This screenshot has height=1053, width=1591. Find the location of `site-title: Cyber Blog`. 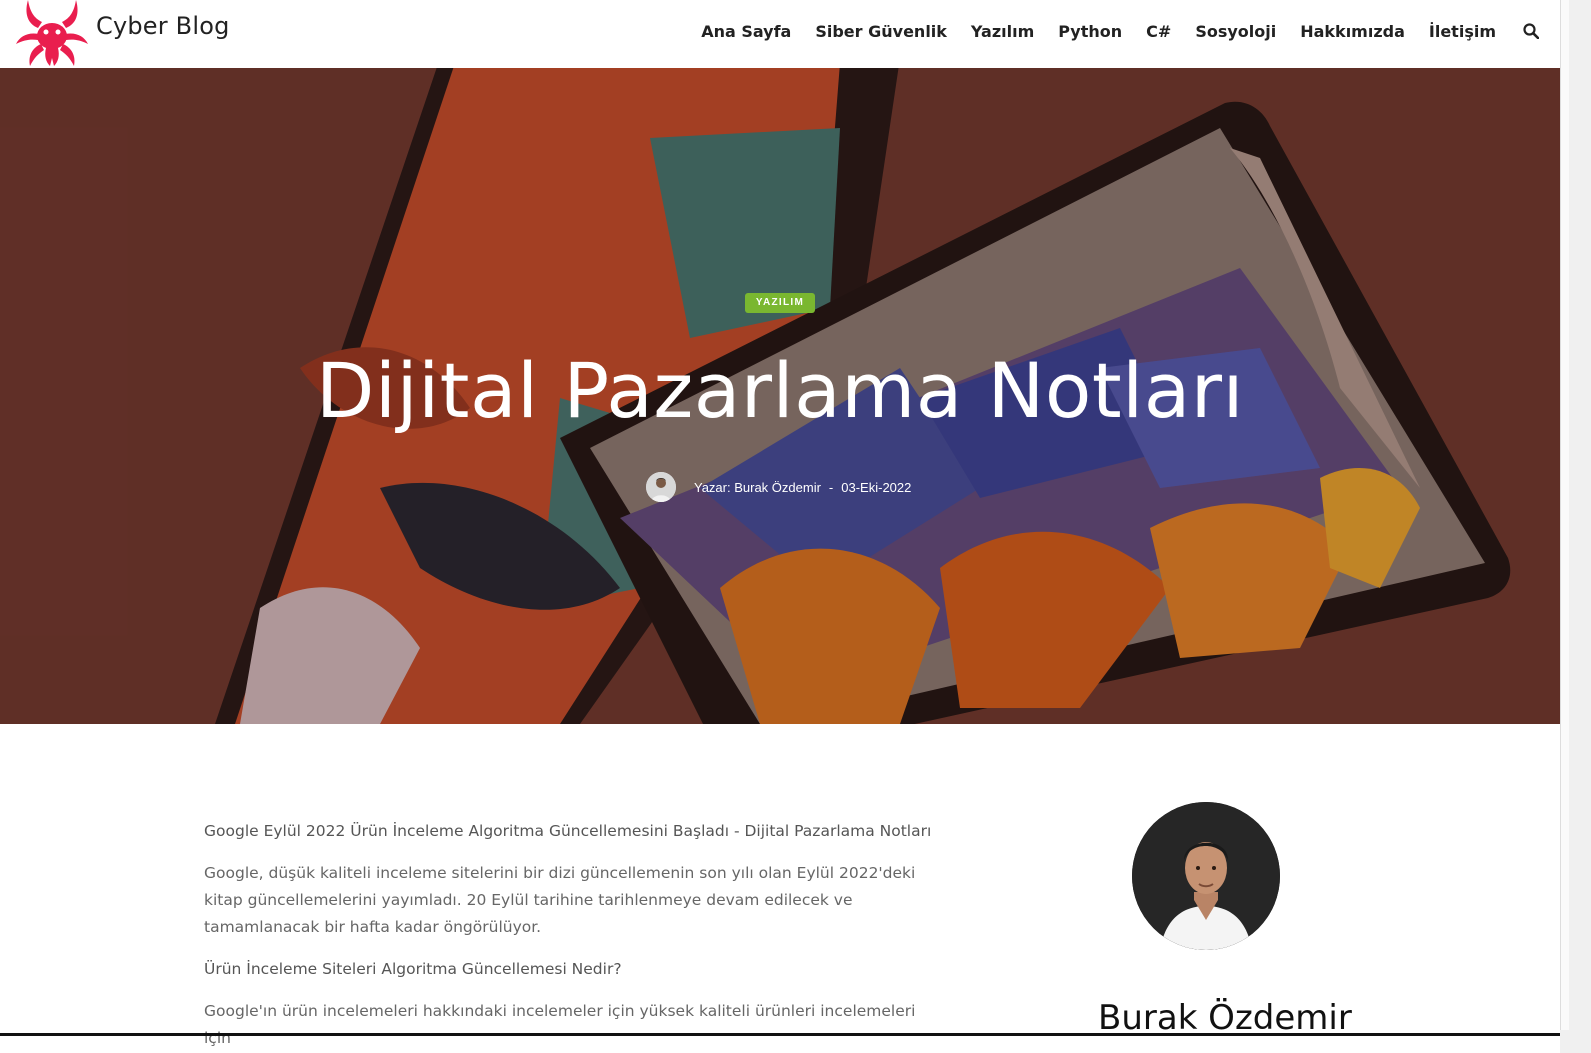

site-title: Cyber Blog is located at coordinates (163, 26).